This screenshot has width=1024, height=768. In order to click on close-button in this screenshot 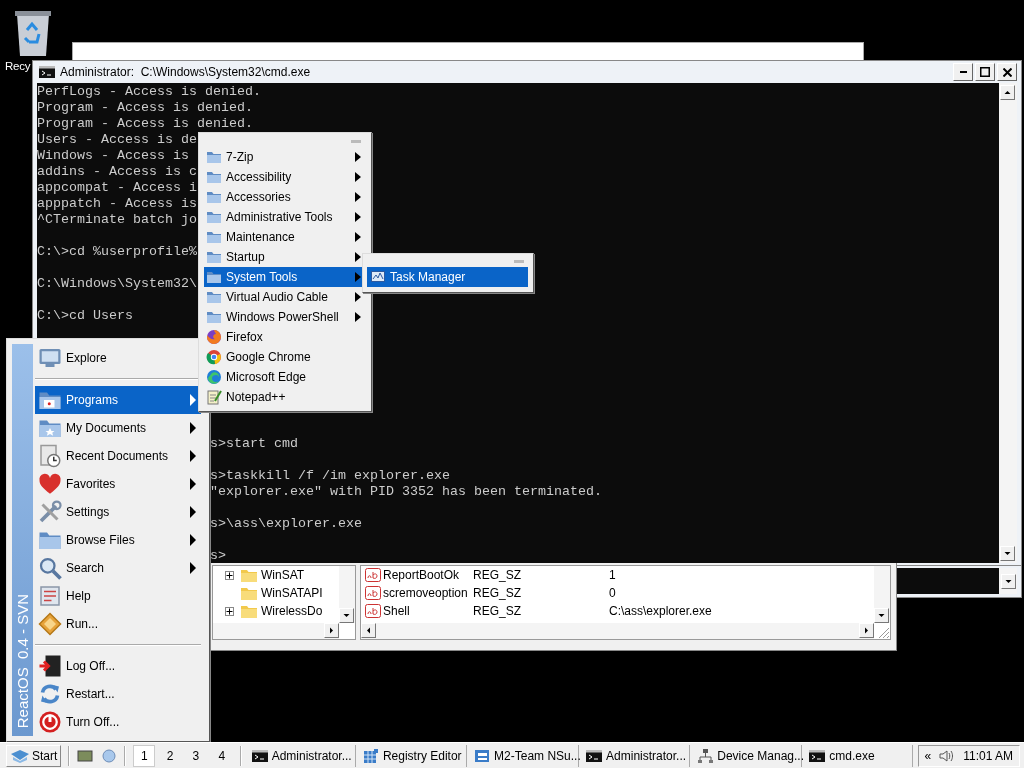, I will do `click(1007, 72)`.